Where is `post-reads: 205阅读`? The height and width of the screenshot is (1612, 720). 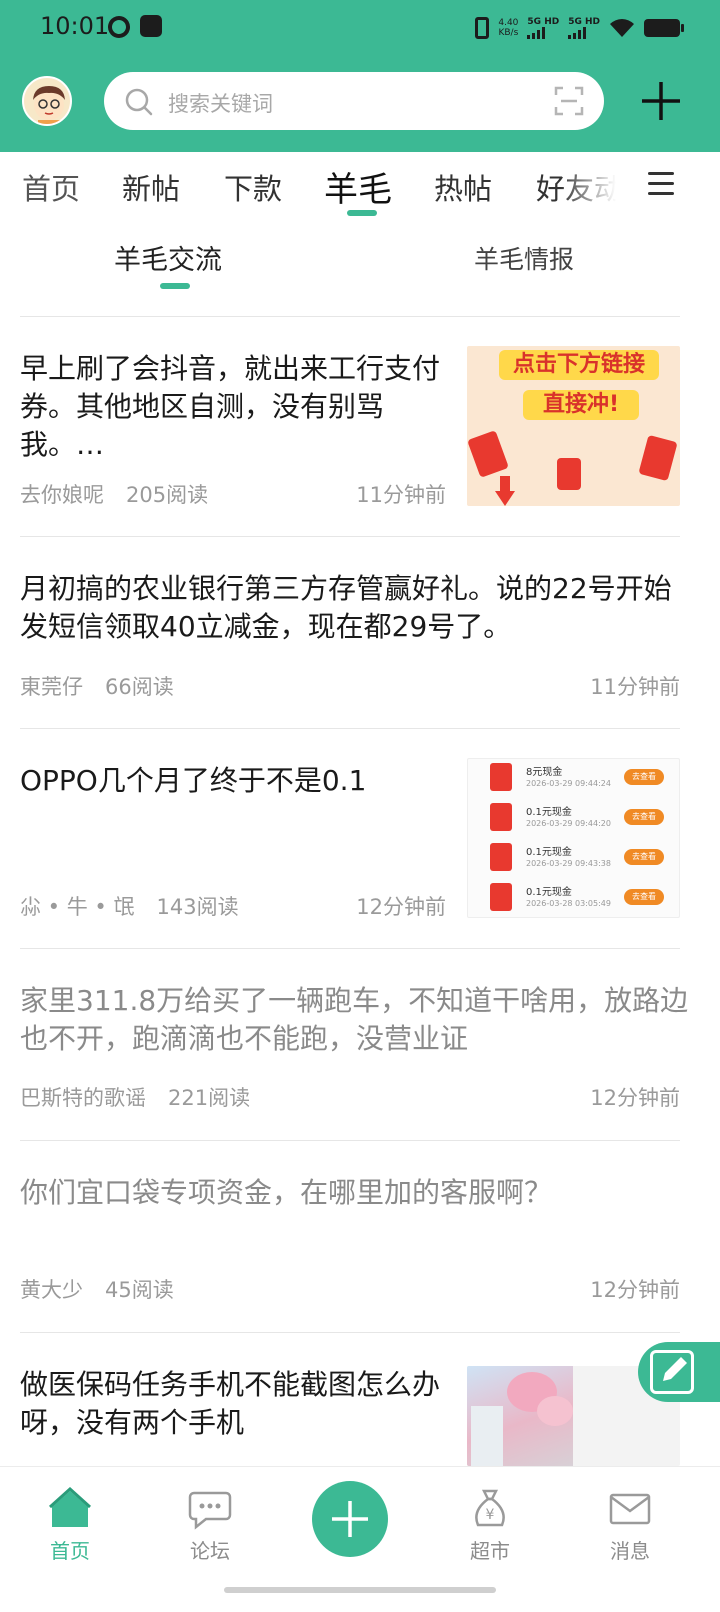 post-reads: 205阅读 is located at coordinates (167, 495).